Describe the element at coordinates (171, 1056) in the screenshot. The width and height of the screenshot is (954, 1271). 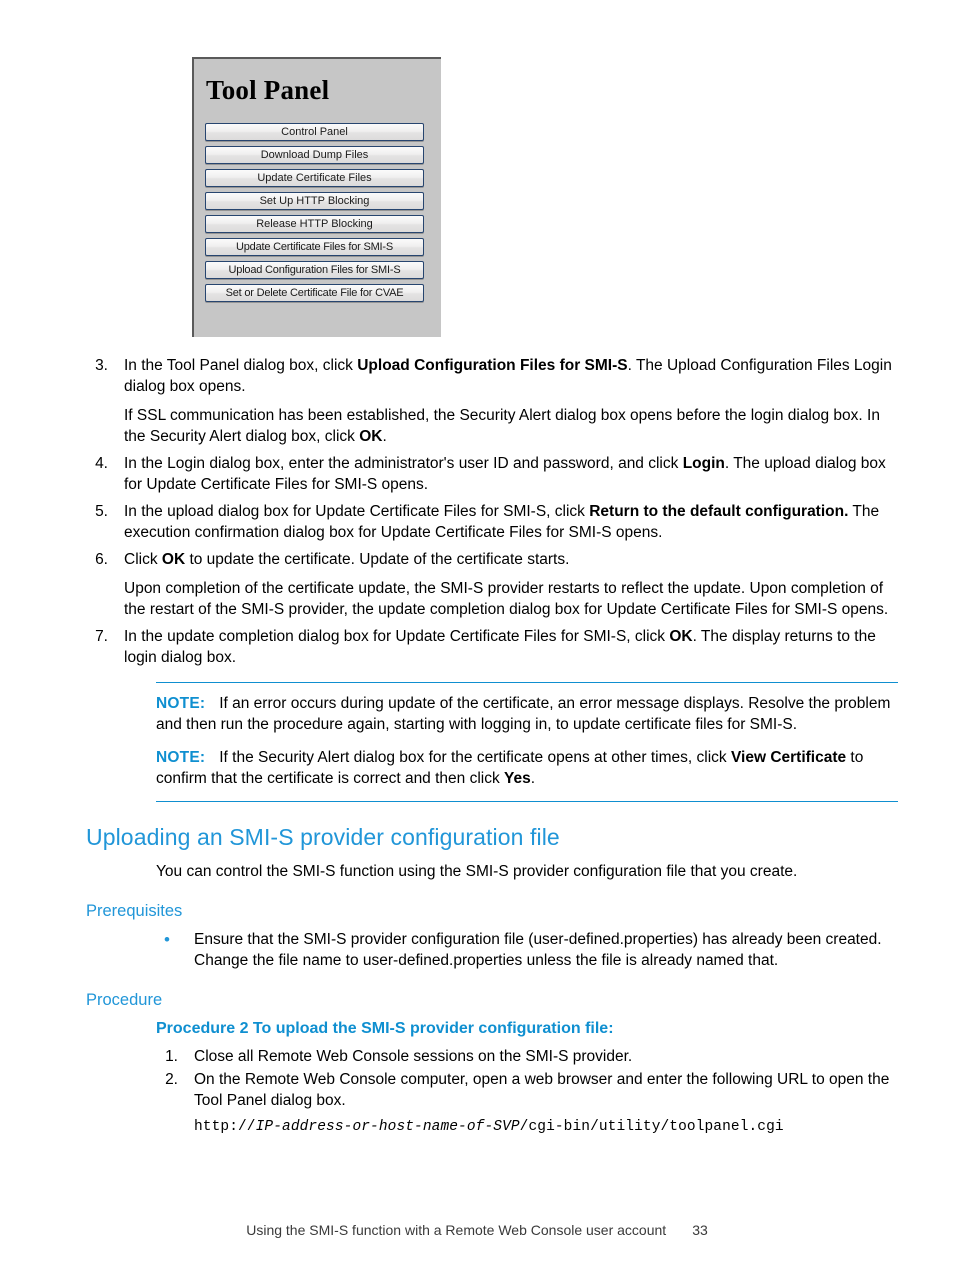
I see `procedure-step-number: 1.` at that location.